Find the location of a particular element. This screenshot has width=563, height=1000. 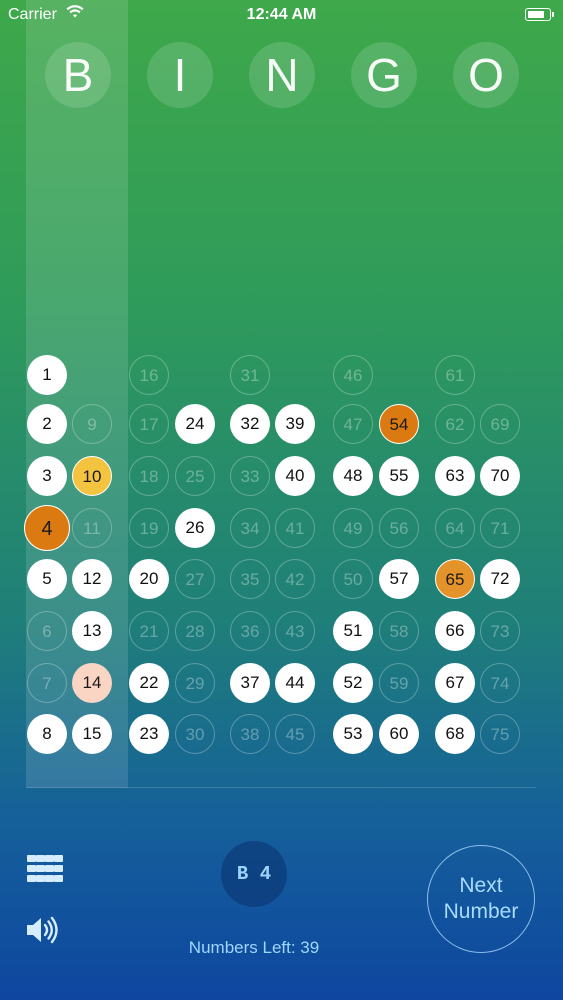

number-ball: 72 is located at coordinates (500, 579).